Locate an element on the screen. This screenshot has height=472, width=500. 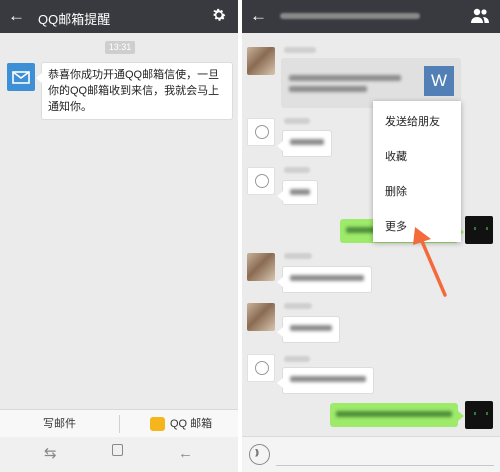
word-file-icon: W is located at coordinates (439, 81).